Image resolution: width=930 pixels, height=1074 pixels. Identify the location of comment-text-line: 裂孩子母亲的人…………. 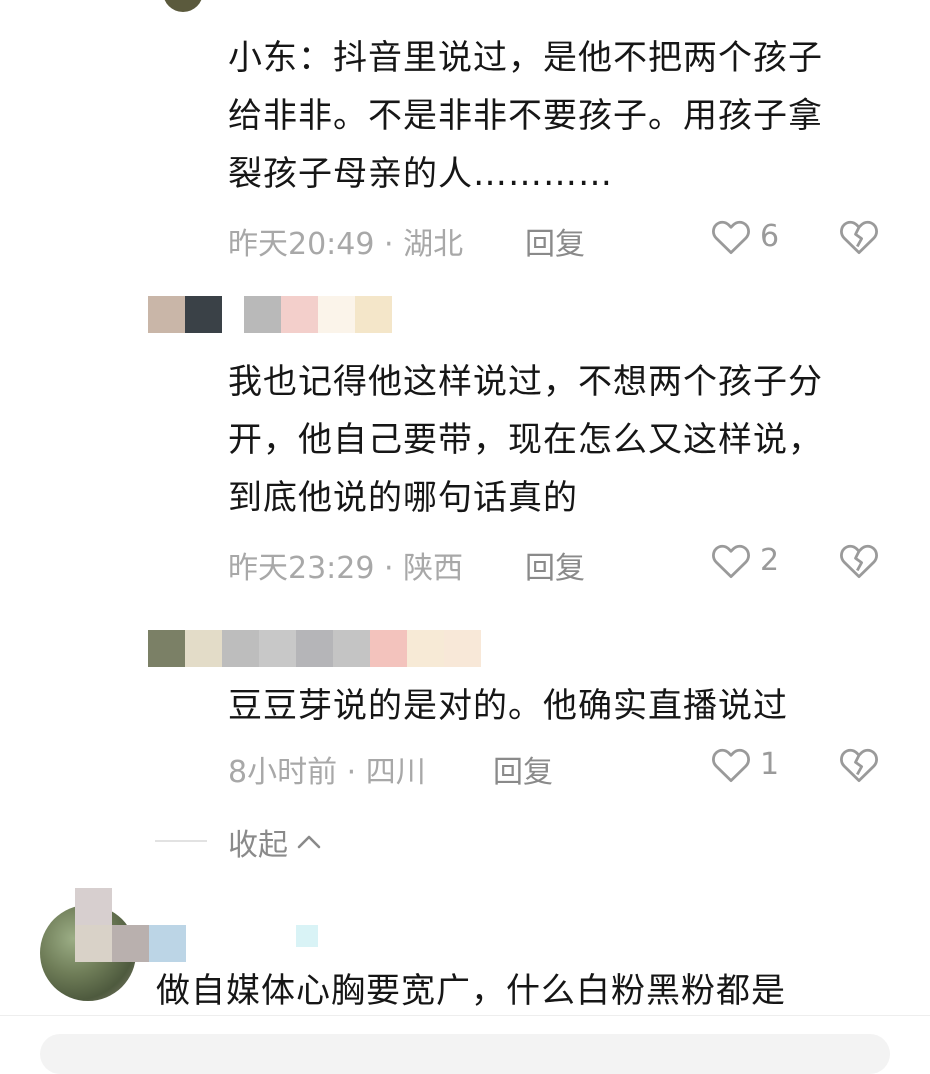
(420, 174).